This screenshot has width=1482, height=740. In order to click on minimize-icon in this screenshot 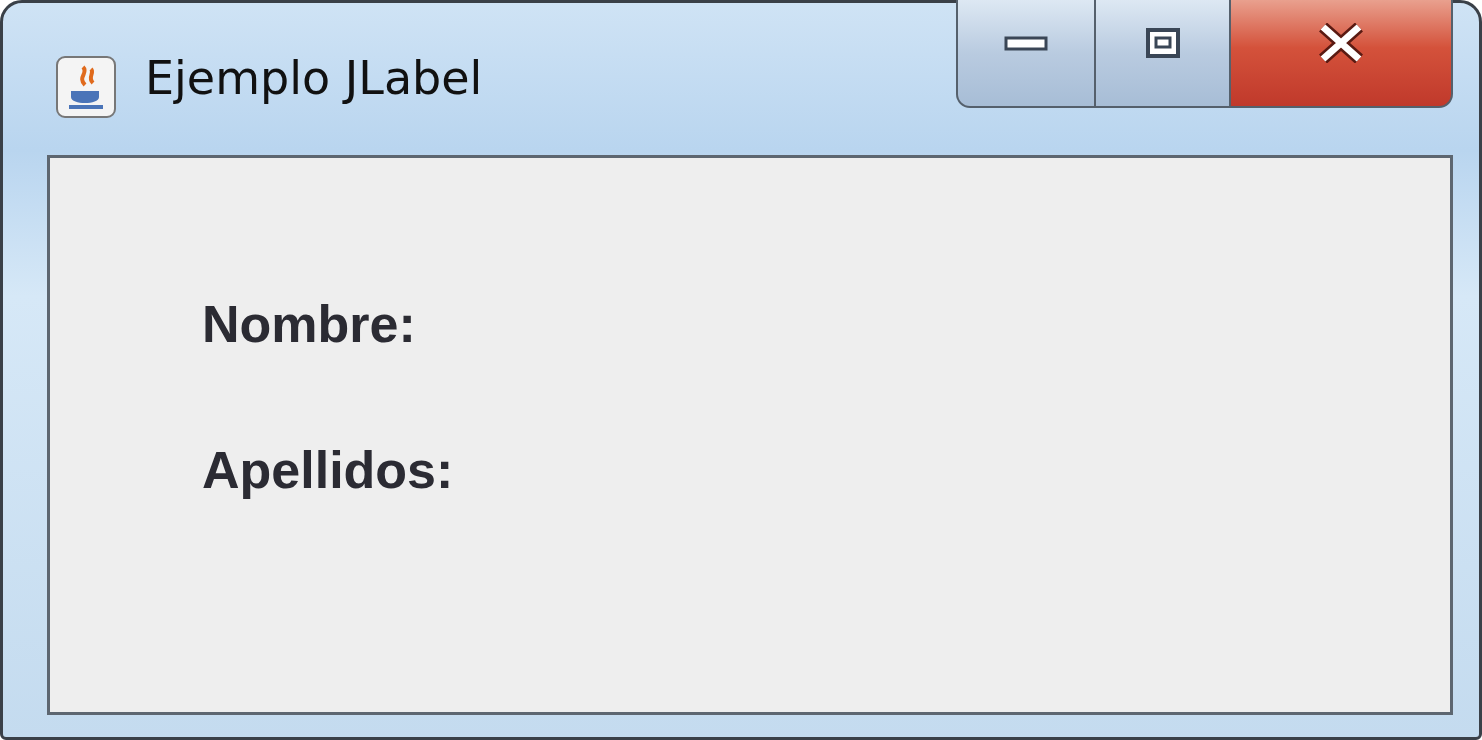, I will do `click(1026, 43)`.